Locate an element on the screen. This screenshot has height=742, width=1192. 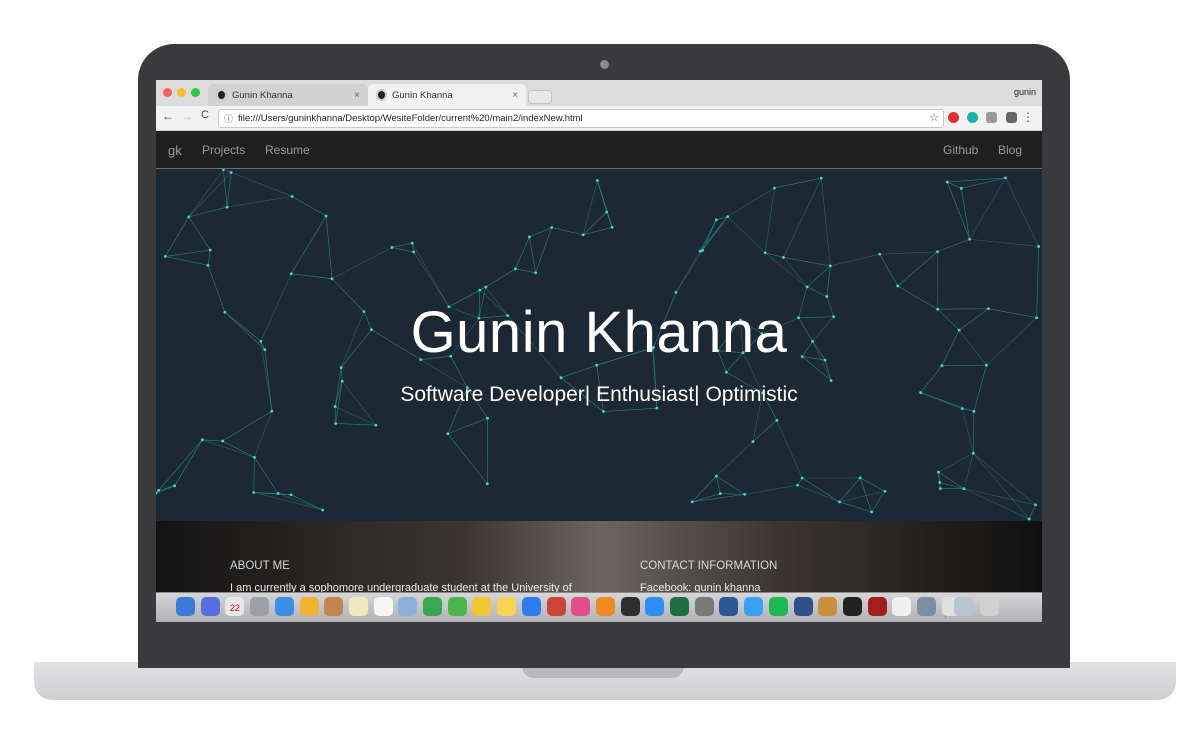
favicon-icon is located at coordinates (381, 95).